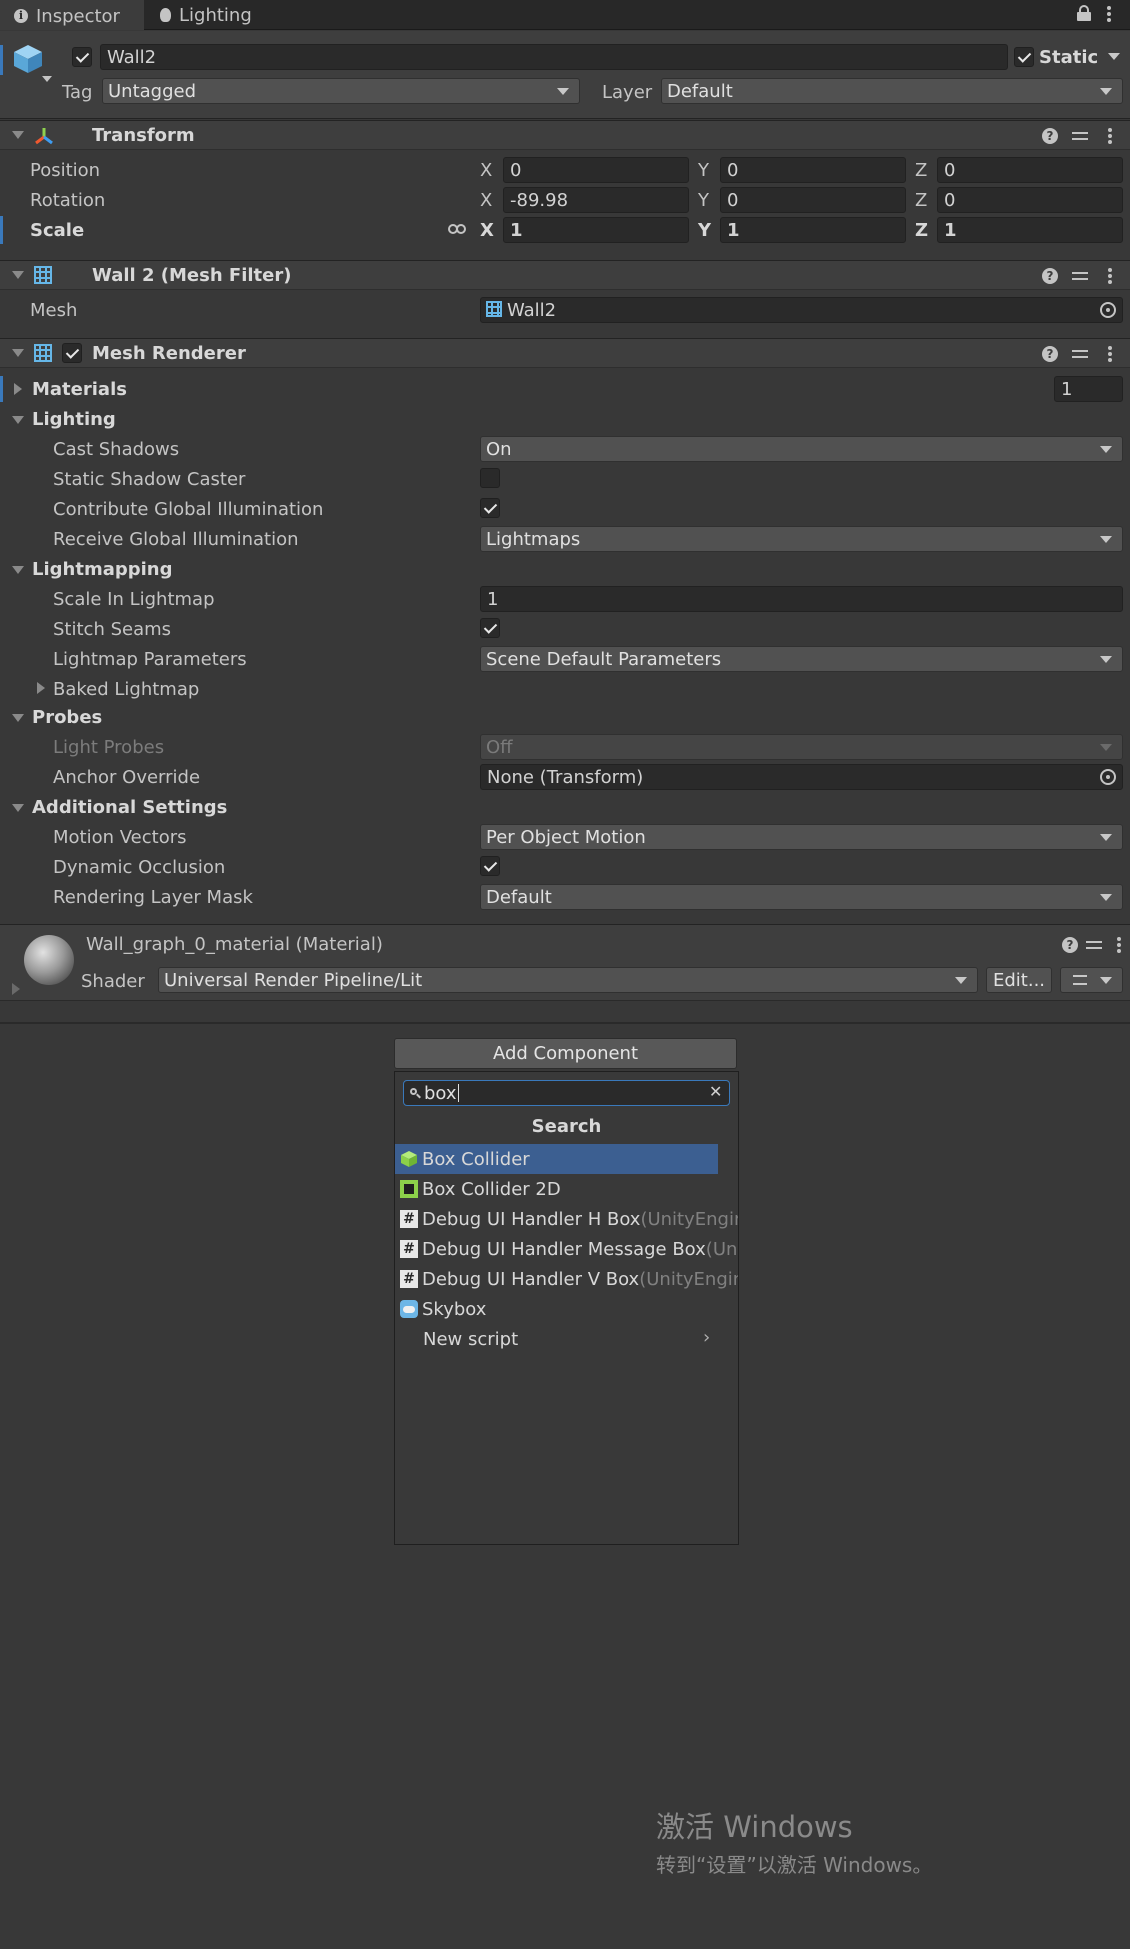 This screenshot has width=1130, height=1949. Describe the element at coordinates (565, 1053) in the screenshot. I see `add-component-button: Add Component` at that location.